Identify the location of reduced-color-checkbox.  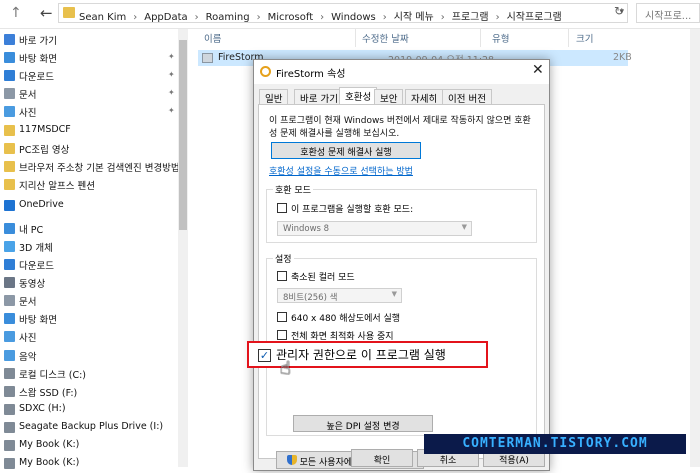
(282, 276).